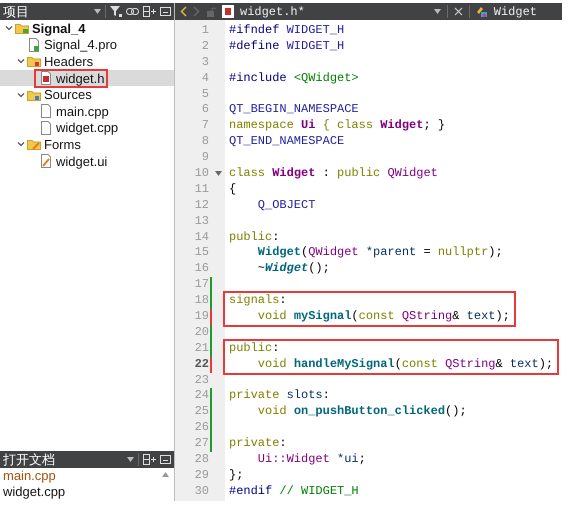  Describe the element at coordinates (201, 253) in the screenshot. I see `line-number: 15` at that location.